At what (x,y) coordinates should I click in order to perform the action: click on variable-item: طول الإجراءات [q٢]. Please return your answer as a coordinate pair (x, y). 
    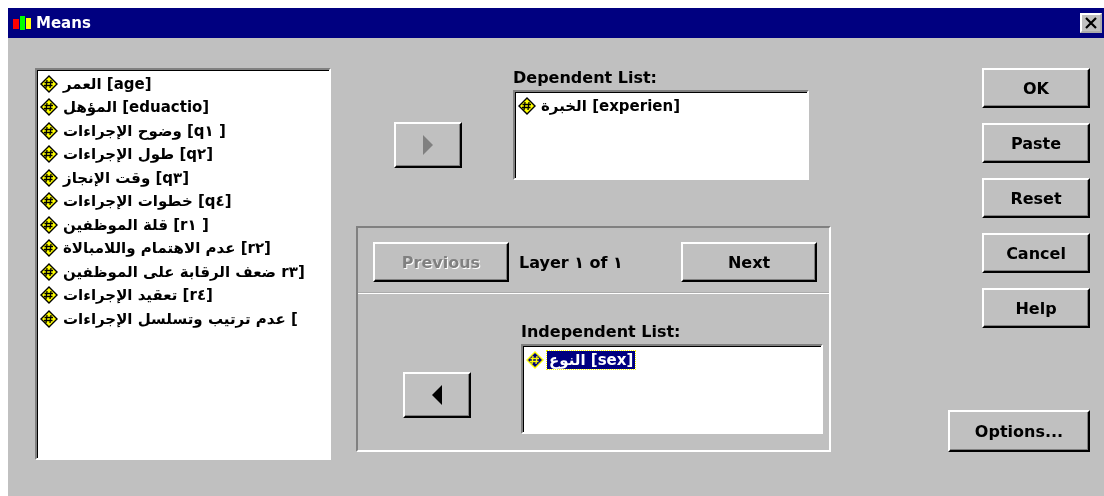
    Looking at the image, I should click on (138, 154).